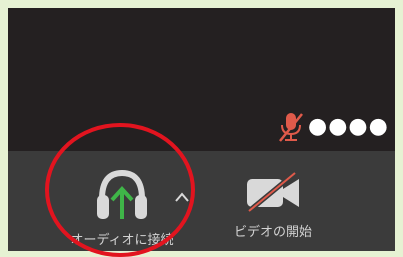  I want to click on start-video-button: ビデオの開始, so click(273, 202).